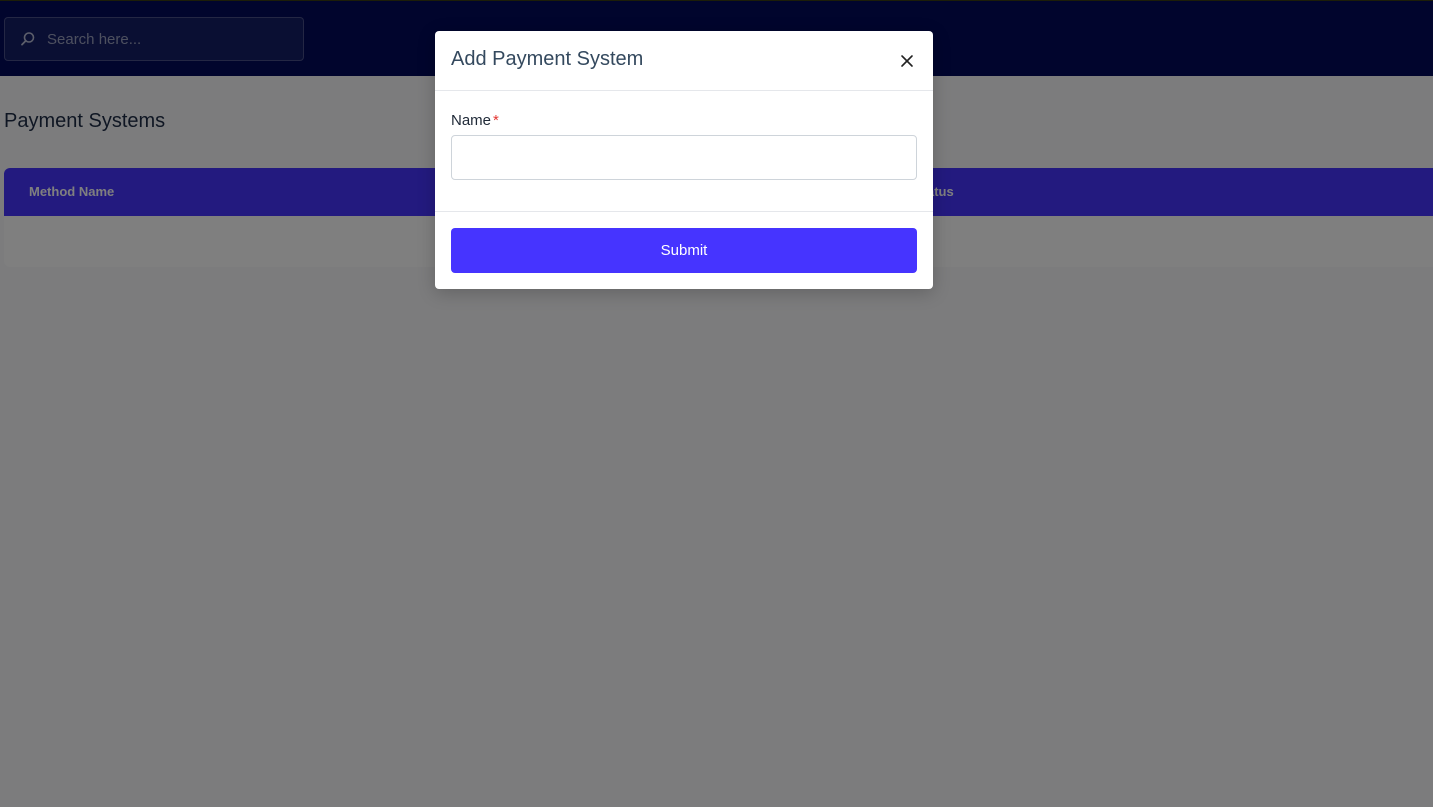 The height and width of the screenshot is (807, 1433). Describe the element at coordinates (471, 120) in the screenshot. I see `name-label-text: Name` at that location.